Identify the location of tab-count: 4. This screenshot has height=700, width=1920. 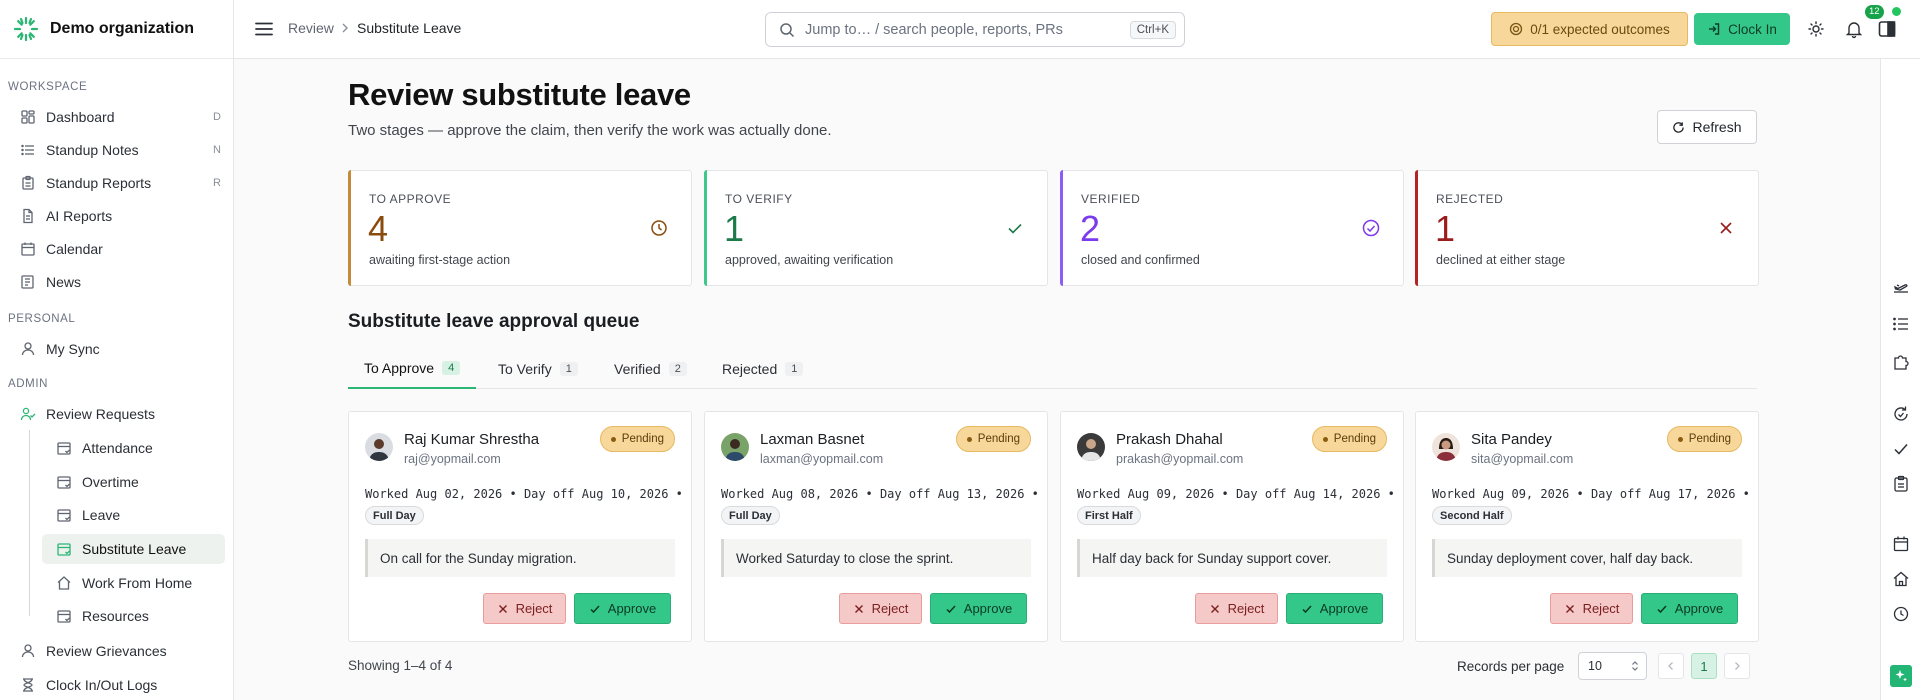
(451, 367).